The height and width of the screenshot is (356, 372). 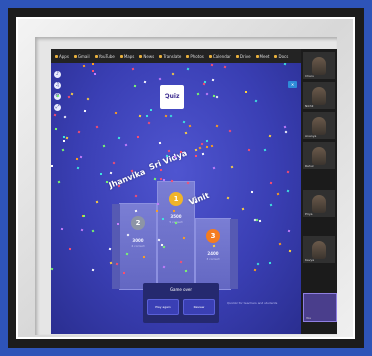 I want to click on podium-third: 3 2400 3 correct, so click(x=216, y=254).